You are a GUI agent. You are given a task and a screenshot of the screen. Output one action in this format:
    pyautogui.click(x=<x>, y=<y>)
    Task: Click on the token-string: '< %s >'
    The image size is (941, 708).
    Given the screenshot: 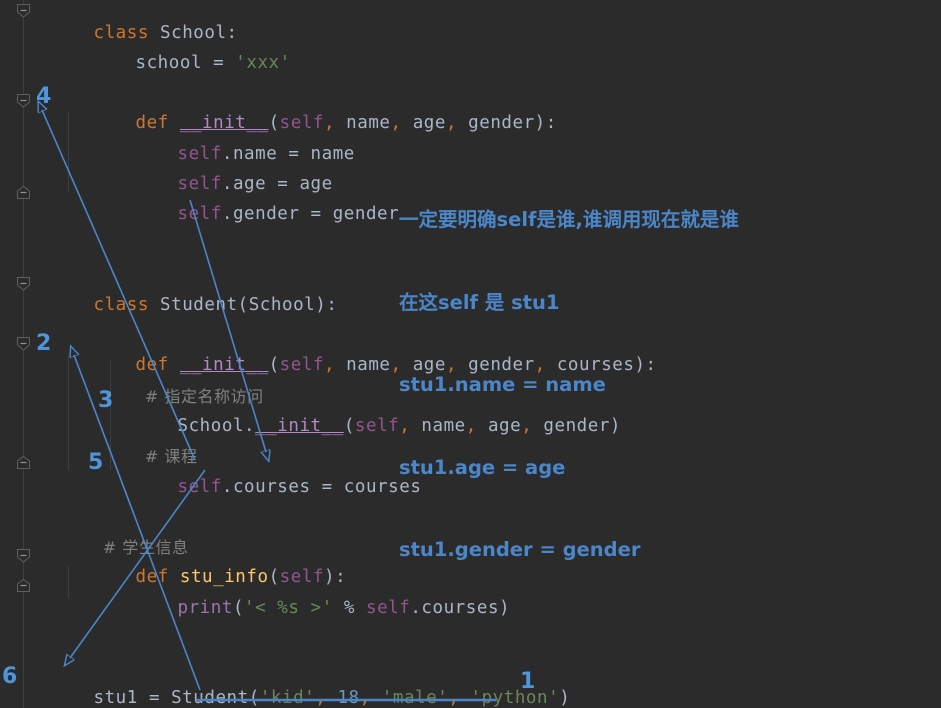 What is the action you would take?
    pyautogui.click(x=288, y=608)
    